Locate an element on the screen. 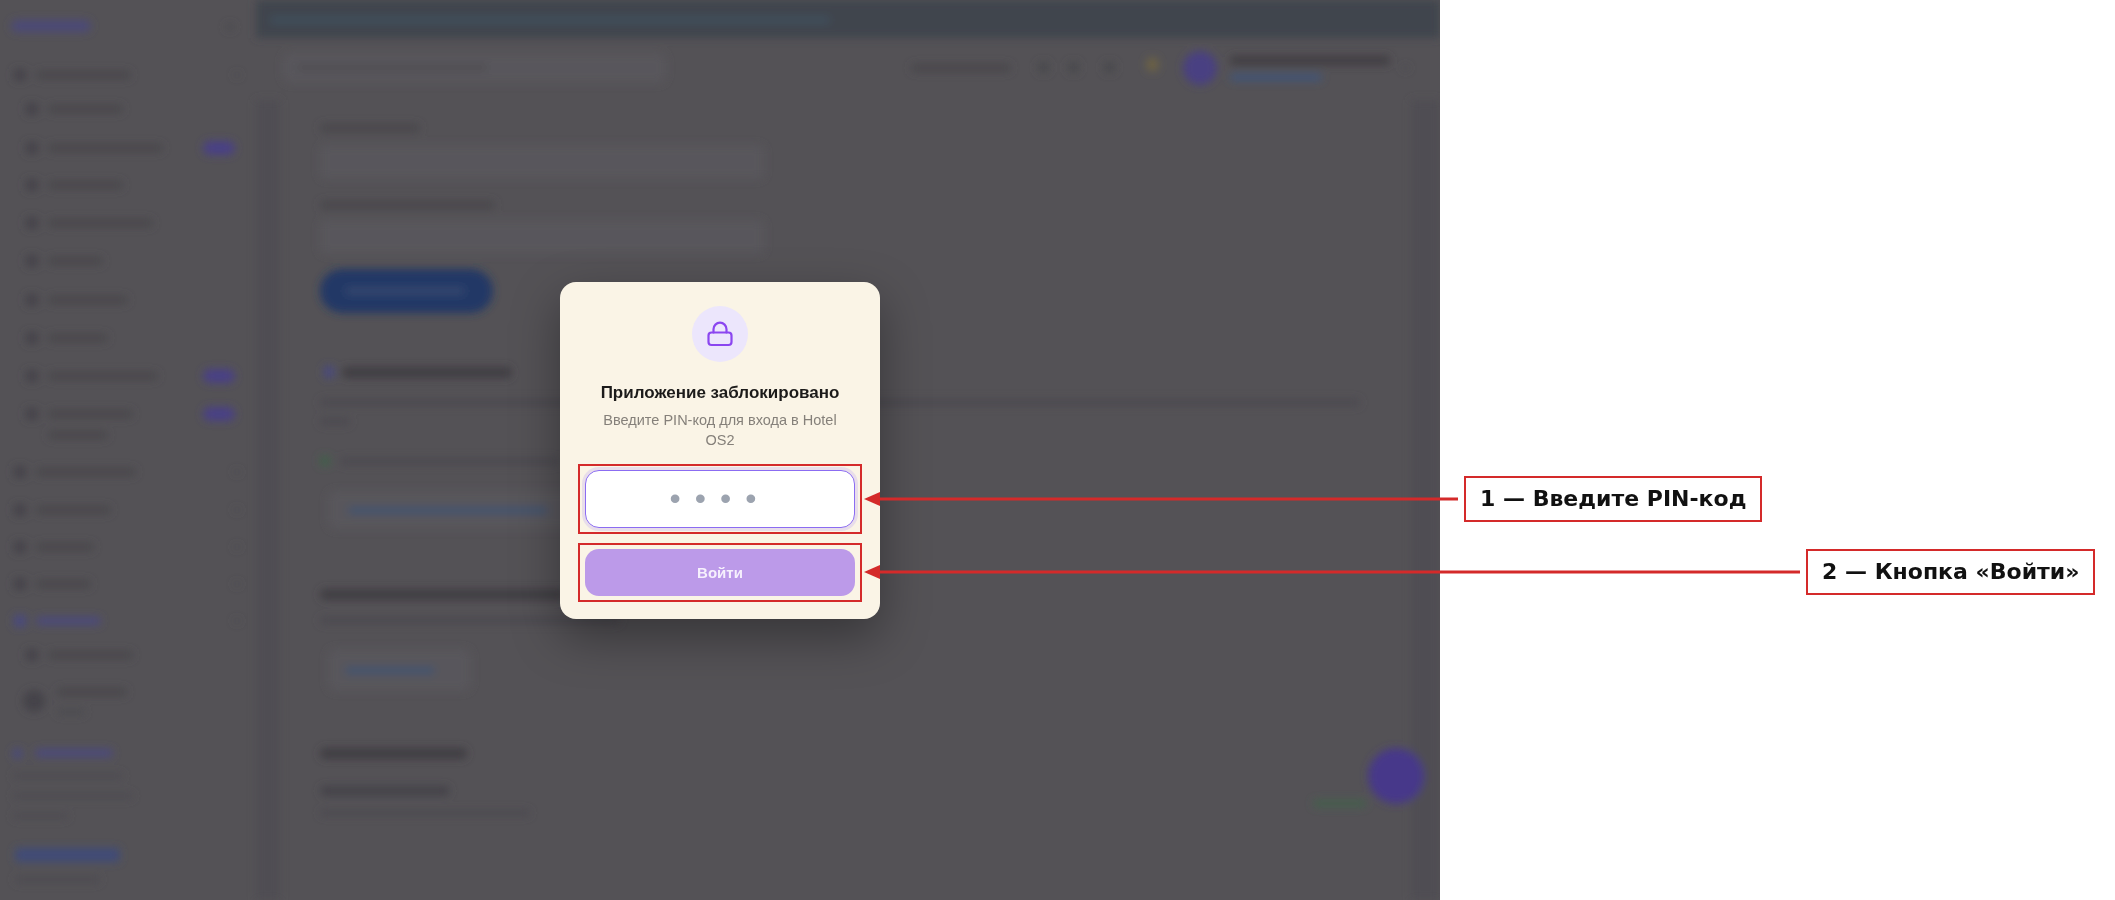 This screenshot has width=2115, height=900. dialog-subtitle: Введите PIN-код для входа в Hotel OS2 is located at coordinates (720, 430).